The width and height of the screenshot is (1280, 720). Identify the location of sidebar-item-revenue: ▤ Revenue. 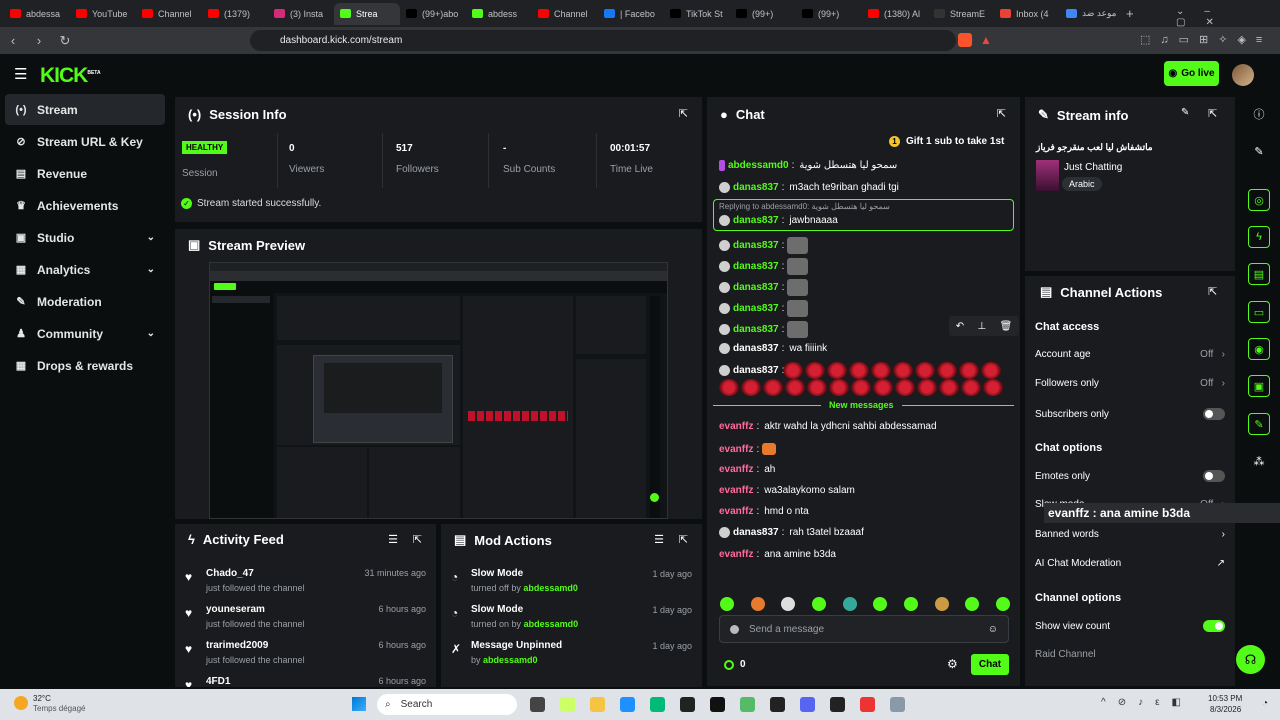
(85, 173).